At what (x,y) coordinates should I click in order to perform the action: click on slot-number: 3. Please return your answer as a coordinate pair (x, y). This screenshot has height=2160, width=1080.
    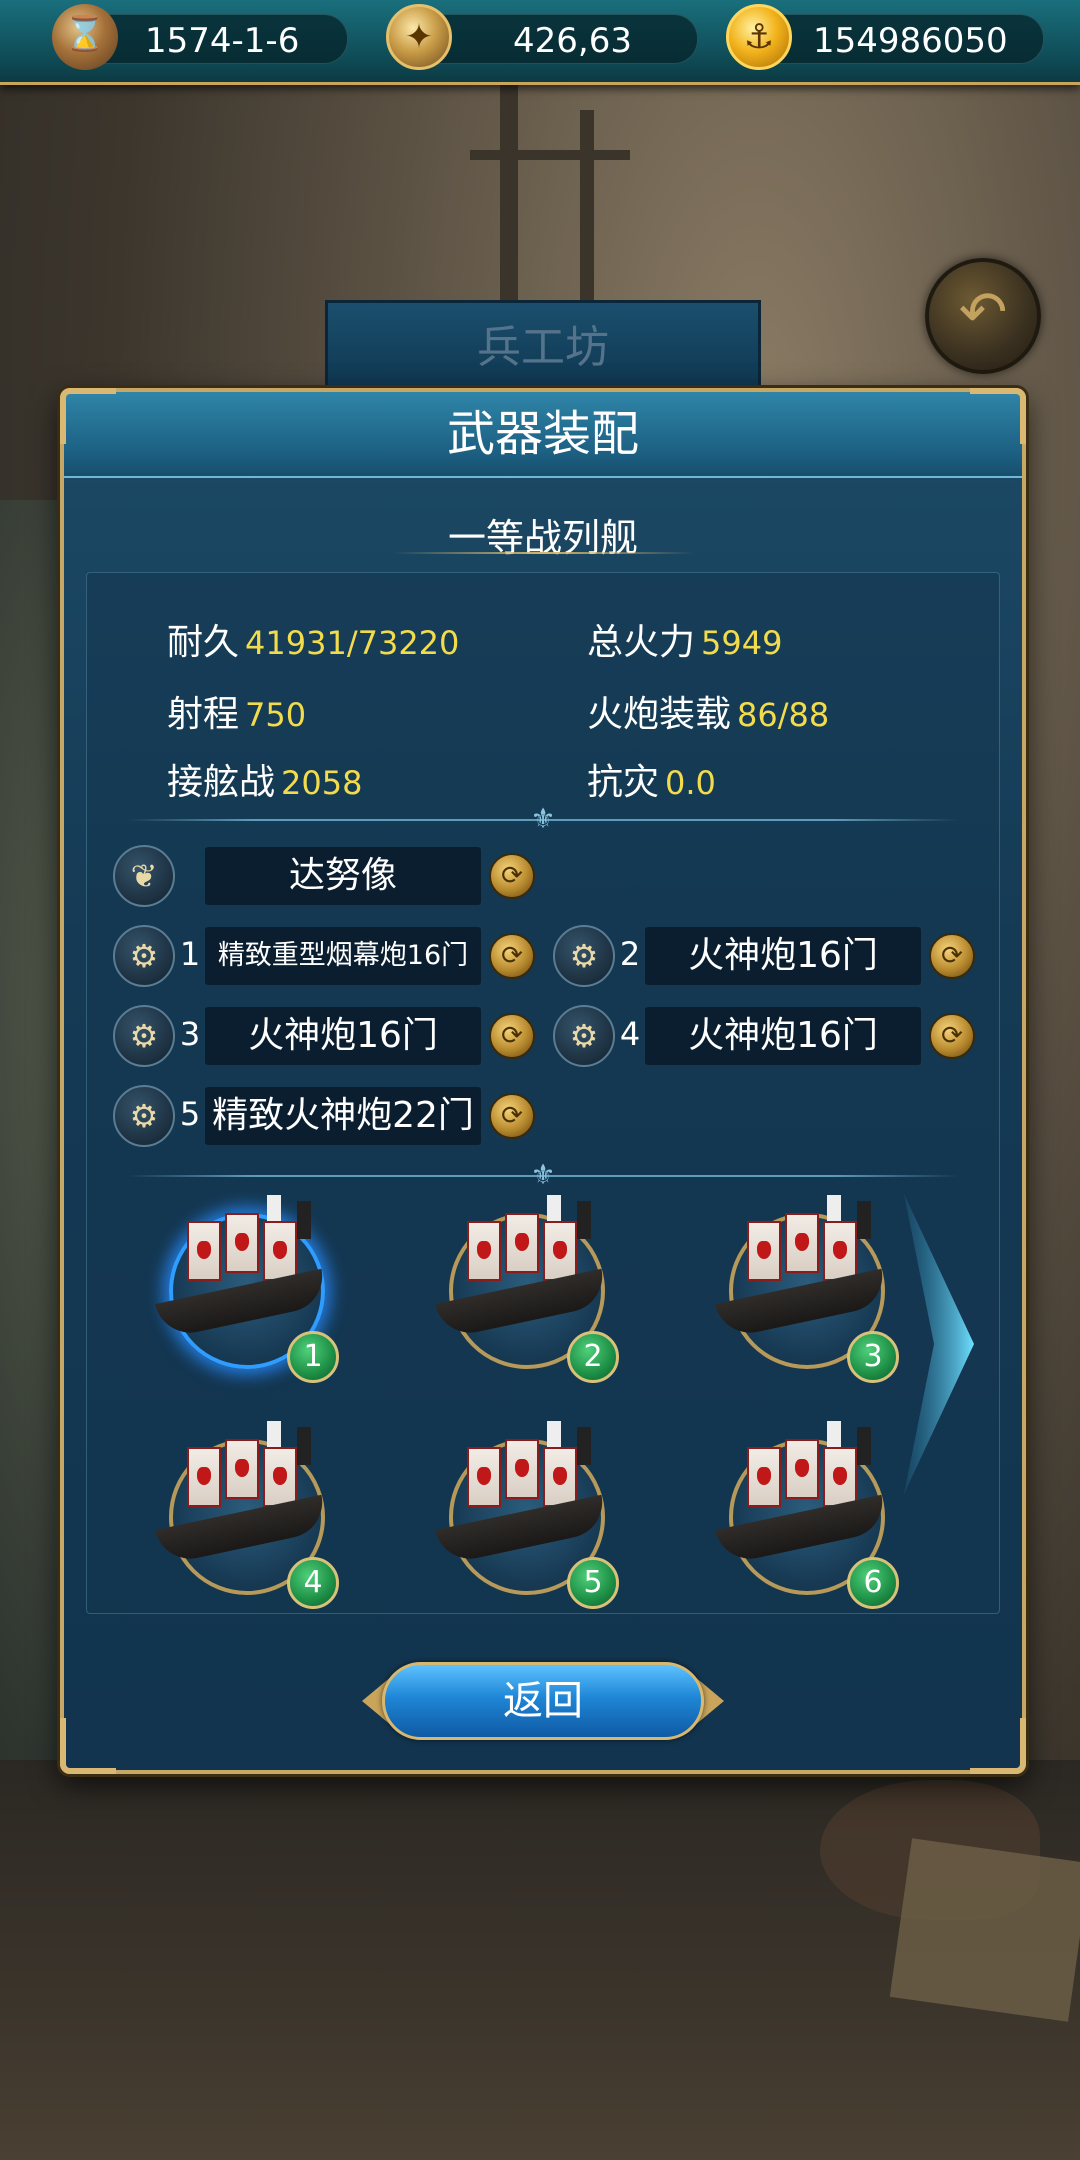
    Looking at the image, I should click on (190, 1034).